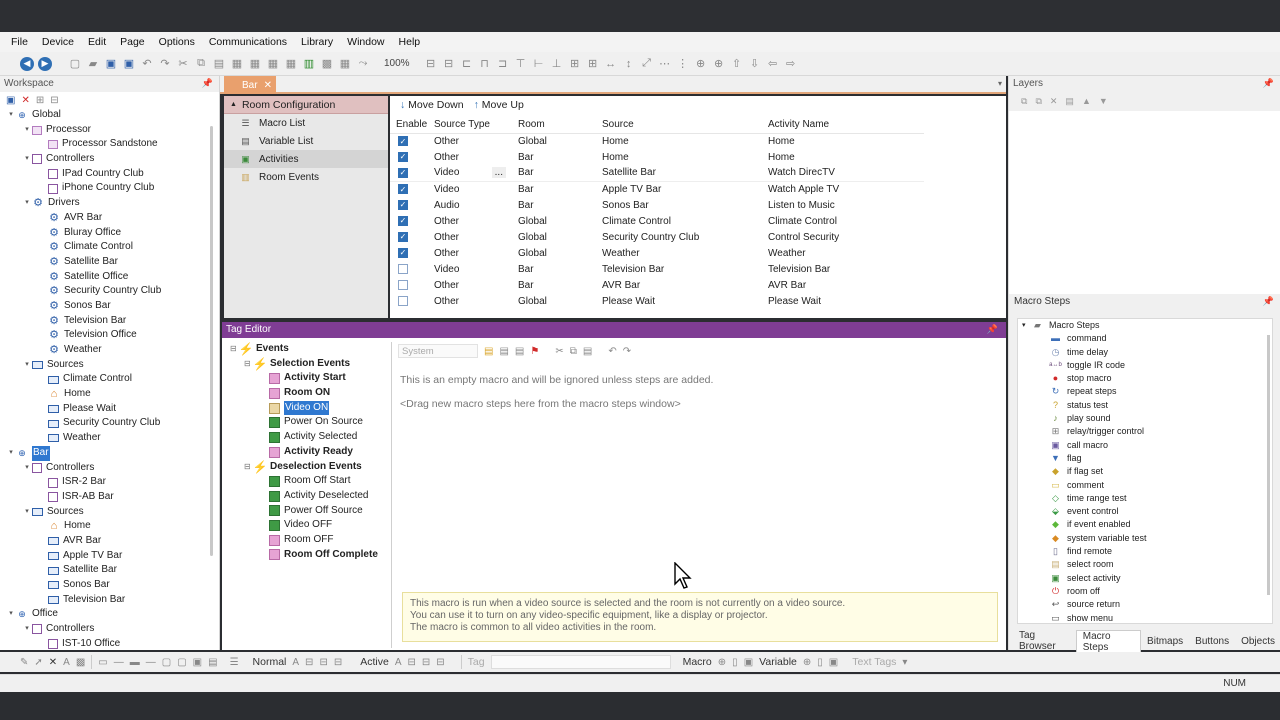  I want to click on table-row: ✓ Audio Bar Sonos Bar Listen to Music, so click(657, 205).